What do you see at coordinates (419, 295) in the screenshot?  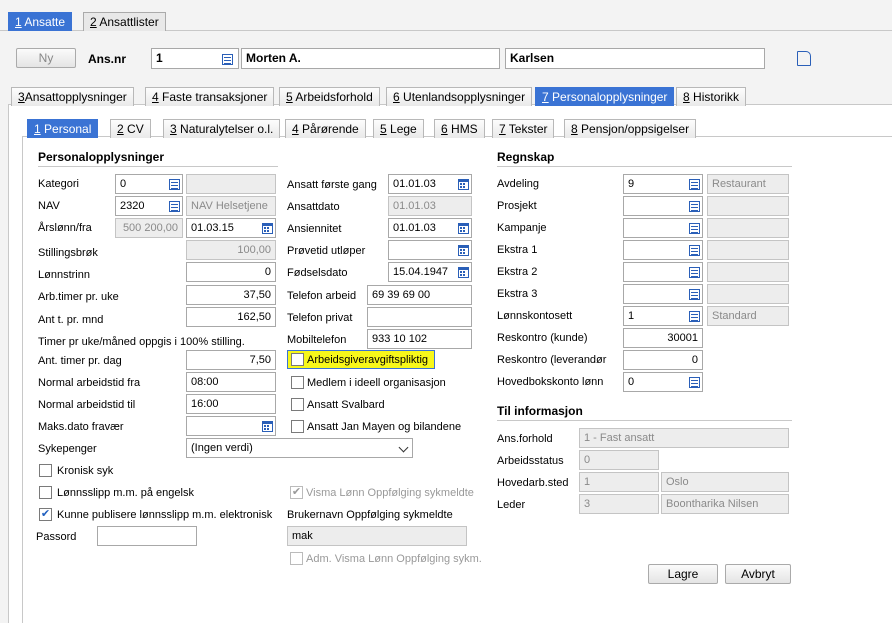 I see `telefon-arbeid-field: 69 39 69 00` at bounding box center [419, 295].